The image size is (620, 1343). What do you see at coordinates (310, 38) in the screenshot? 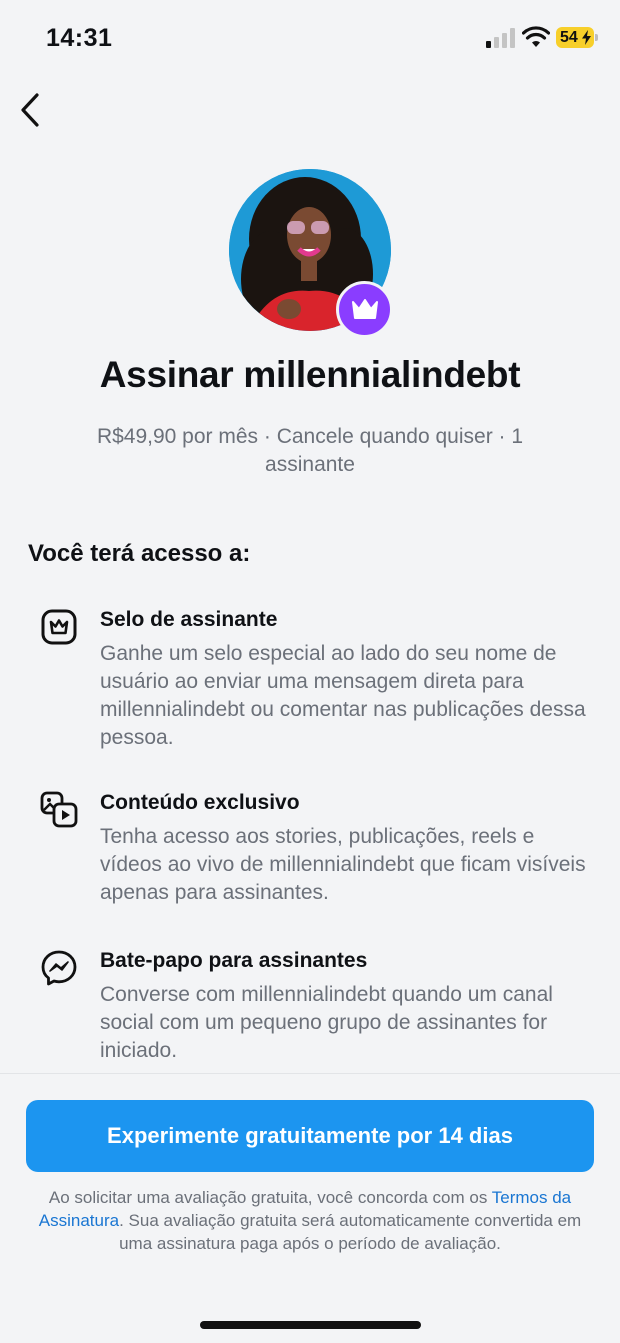
I see `status-bar: 14:31 54` at bounding box center [310, 38].